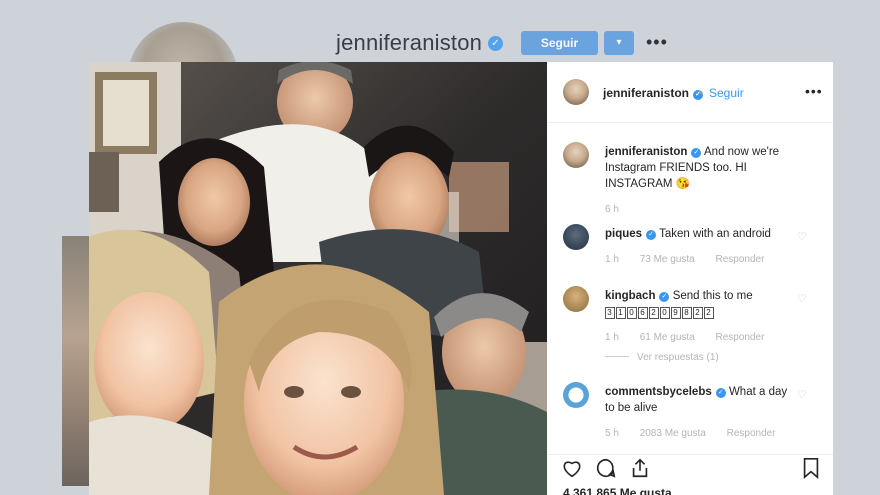 The height and width of the screenshot is (495, 880). Describe the element at coordinates (726, 93) in the screenshot. I see `follow-link: Seguir` at that location.